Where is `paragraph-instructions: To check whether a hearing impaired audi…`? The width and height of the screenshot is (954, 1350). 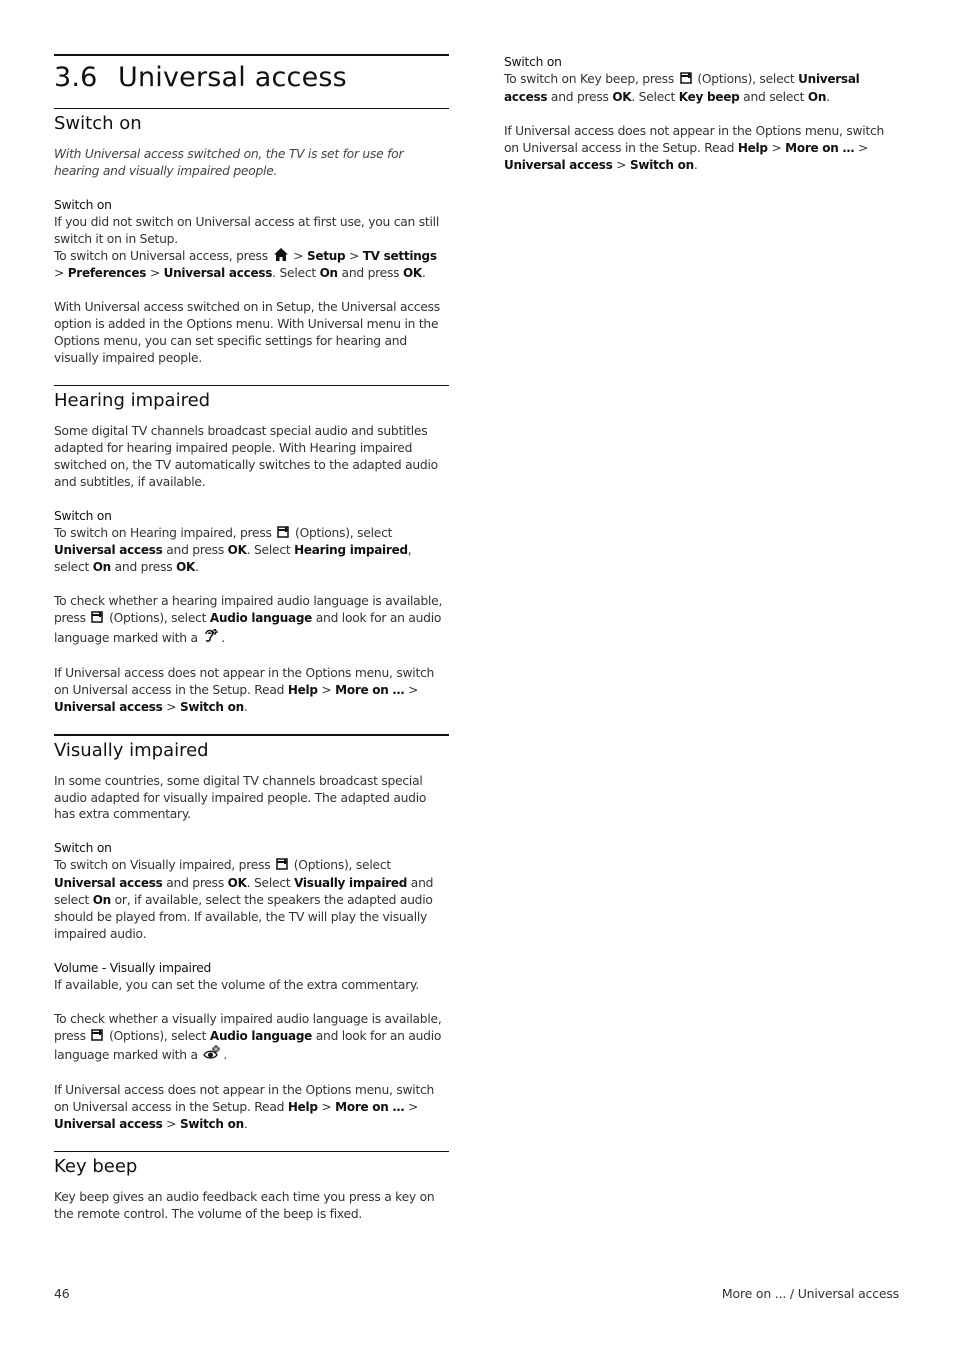
paragraph-instructions: To check whether a hearing impaired audi… is located at coordinates (251, 620).